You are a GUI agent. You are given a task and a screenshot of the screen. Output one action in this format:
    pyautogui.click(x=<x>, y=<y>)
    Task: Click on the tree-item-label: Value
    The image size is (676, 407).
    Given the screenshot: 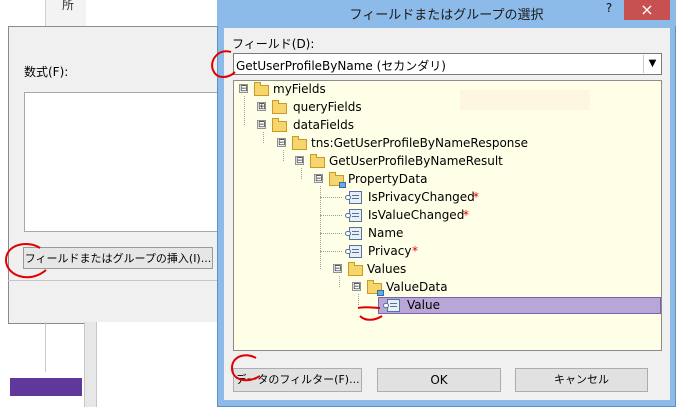 What is the action you would take?
    pyautogui.click(x=423, y=305)
    